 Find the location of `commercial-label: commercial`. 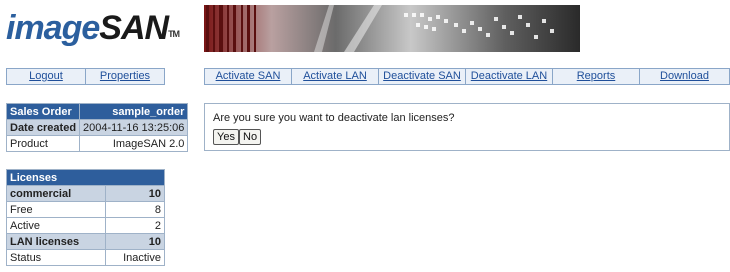

commercial-label: commercial is located at coordinates (56, 193).